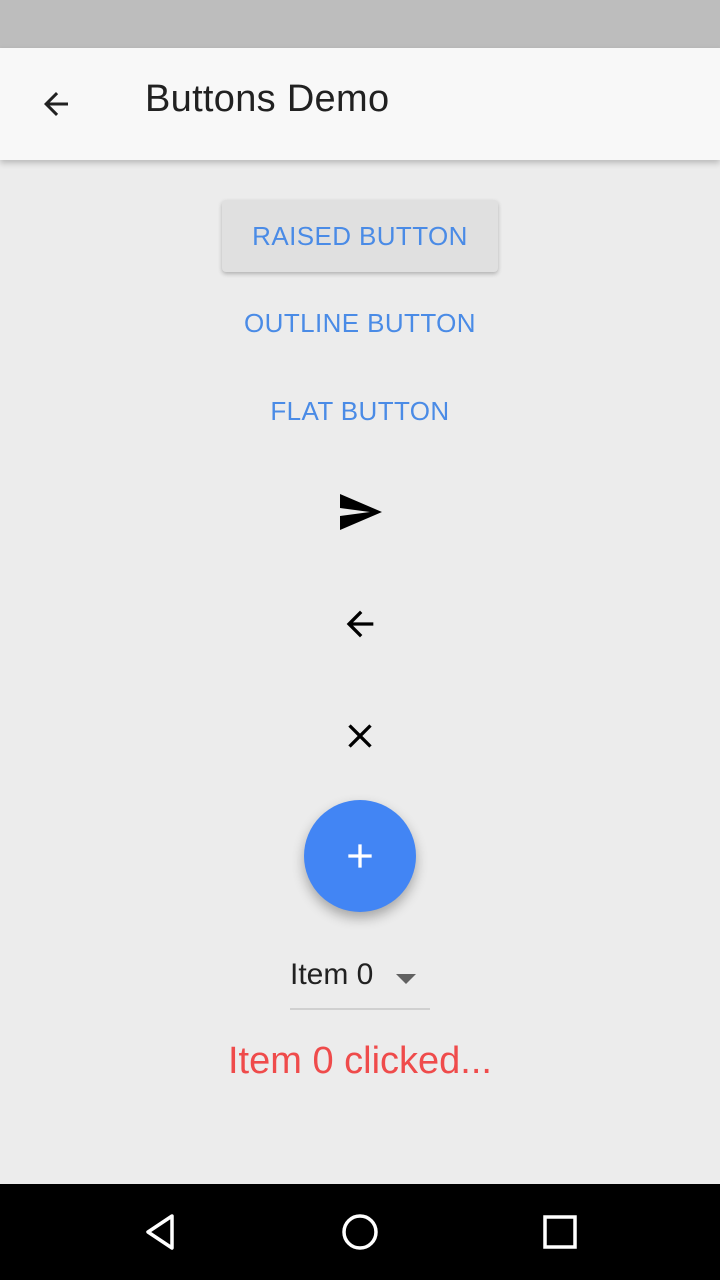 This screenshot has width=720, height=1280. I want to click on add-icon, so click(360, 856).